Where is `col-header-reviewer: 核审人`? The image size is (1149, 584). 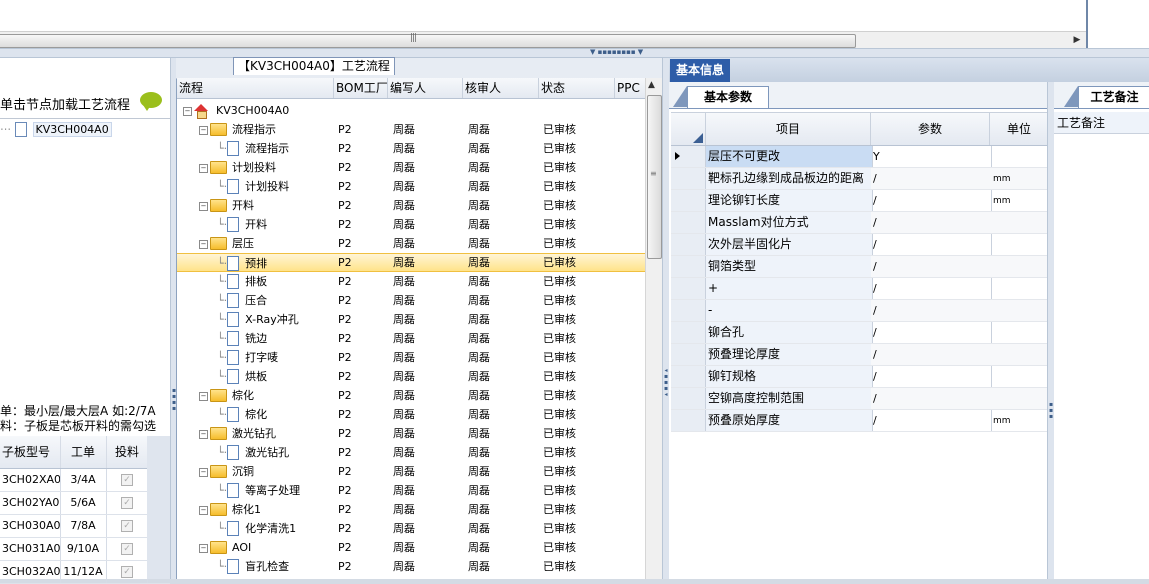 col-header-reviewer: 核审人 is located at coordinates (501, 88).